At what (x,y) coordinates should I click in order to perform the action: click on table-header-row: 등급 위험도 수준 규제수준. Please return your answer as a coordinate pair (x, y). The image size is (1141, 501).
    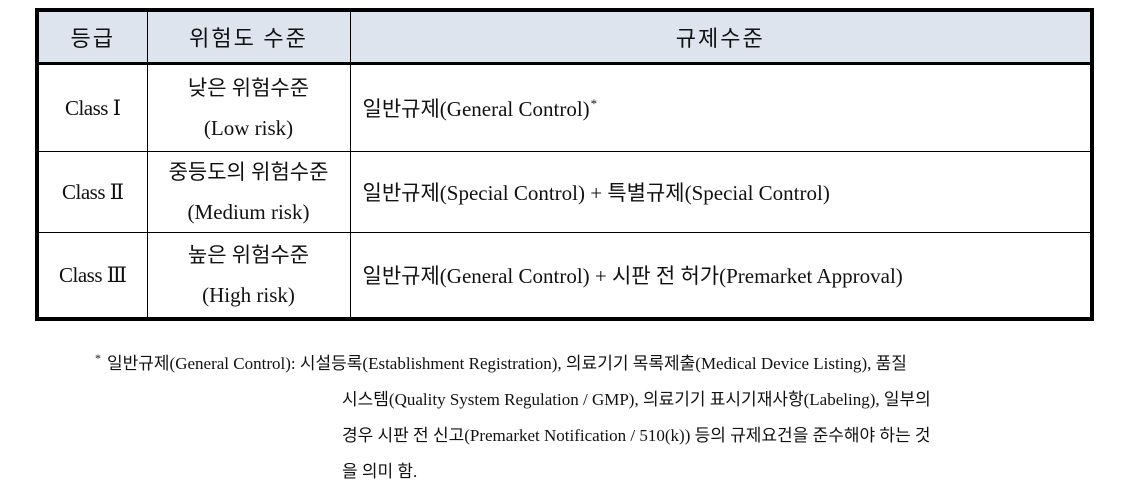
    Looking at the image, I should click on (564, 37).